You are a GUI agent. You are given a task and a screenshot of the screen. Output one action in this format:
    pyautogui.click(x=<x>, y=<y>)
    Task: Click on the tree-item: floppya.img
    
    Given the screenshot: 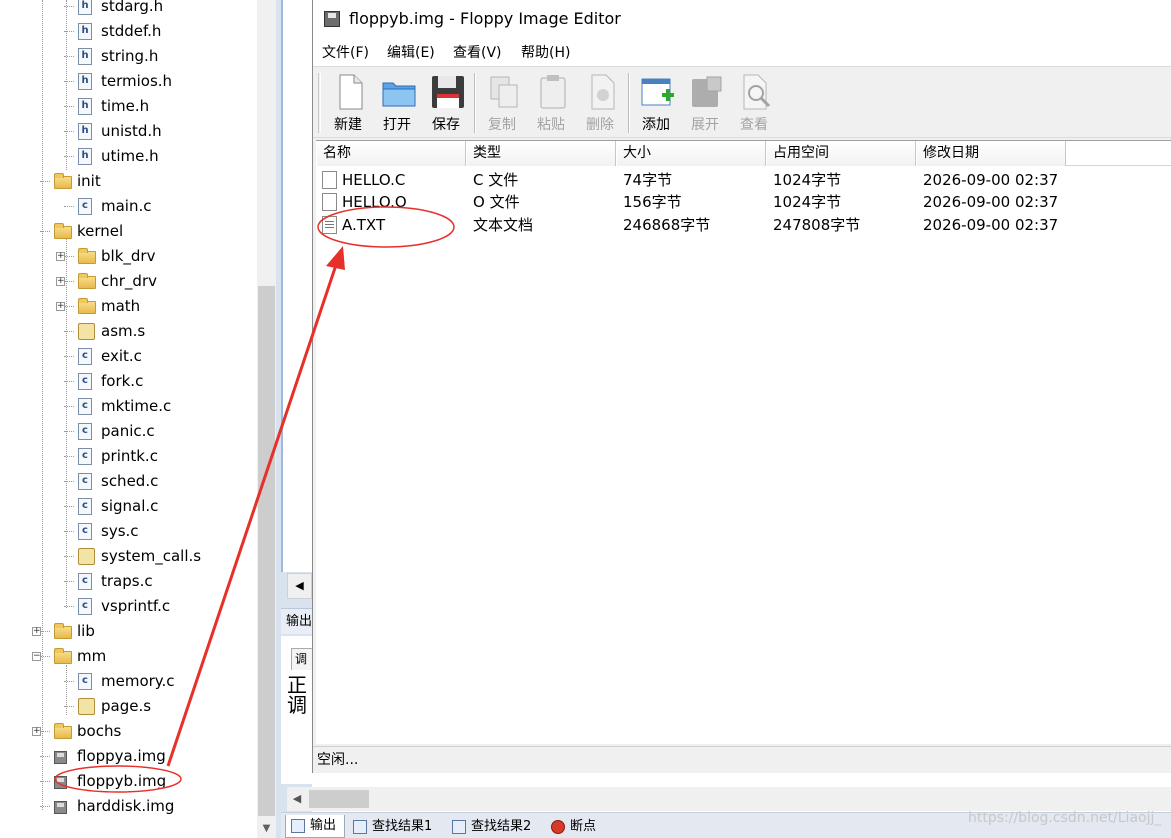 What is the action you would take?
    pyautogui.click(x=128, y=756)
    